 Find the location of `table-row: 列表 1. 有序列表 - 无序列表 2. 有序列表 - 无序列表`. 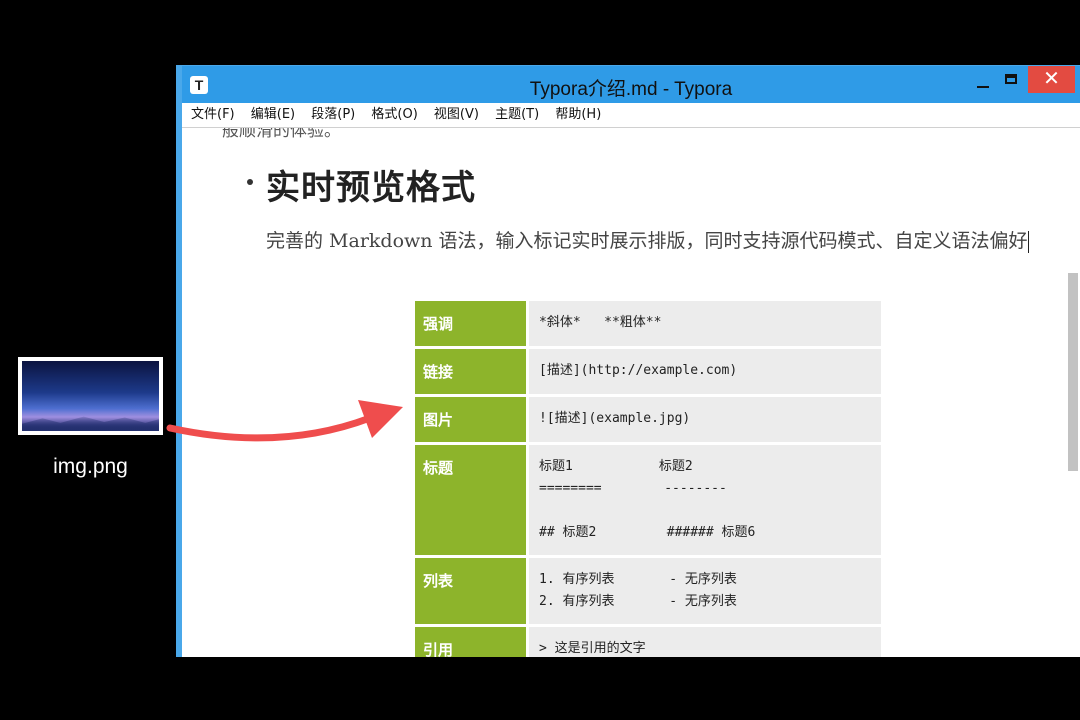

table-row: 列表 1. 有序列表 - 无序列表 2. 有序列表 - 无序列表 is located at coordinates (648, 591).